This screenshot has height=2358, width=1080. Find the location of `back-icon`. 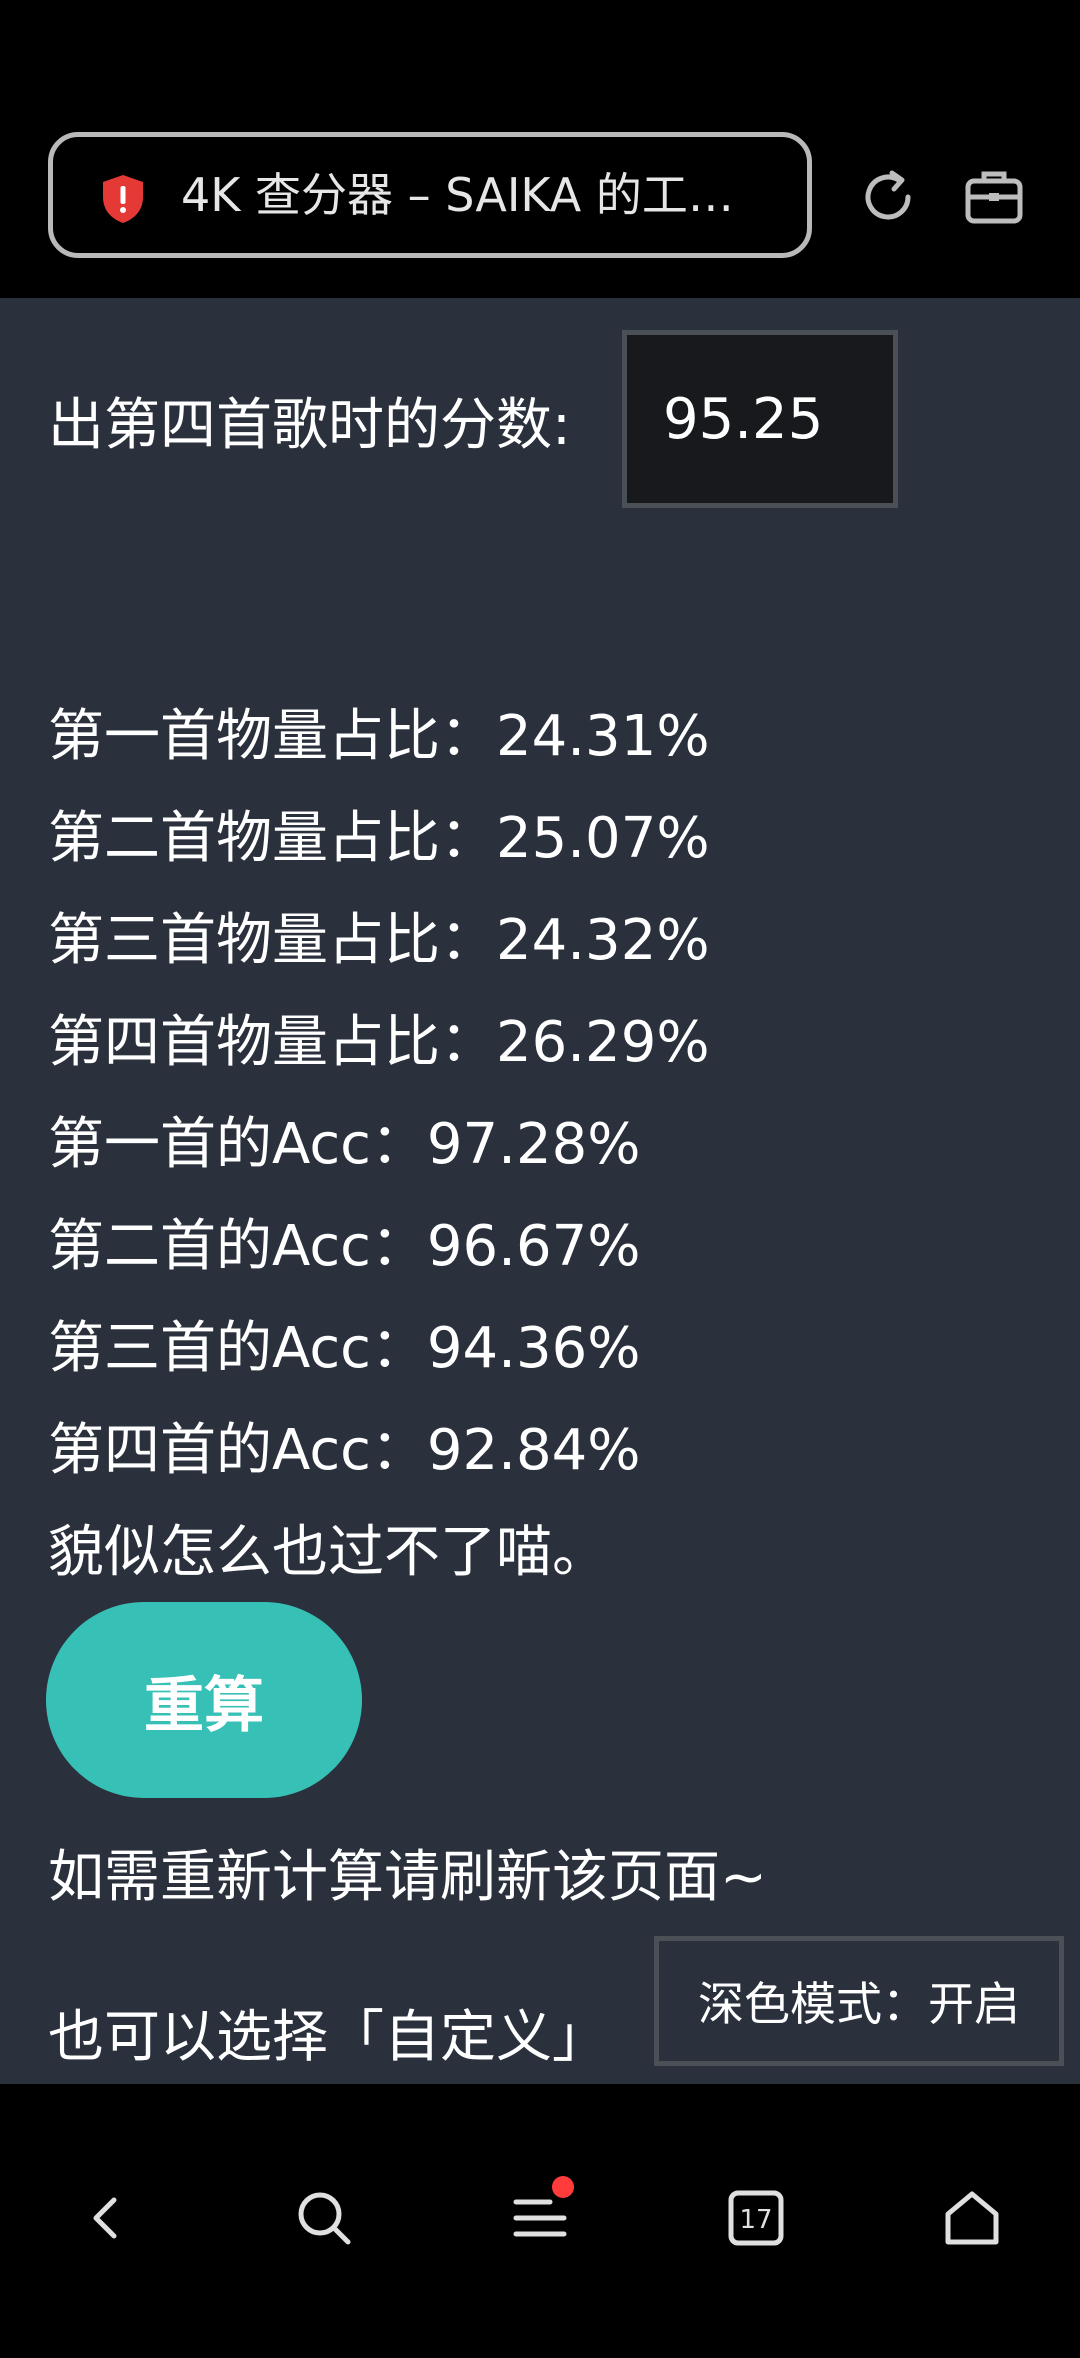

back-icon is located at coordinates (105, 2218).